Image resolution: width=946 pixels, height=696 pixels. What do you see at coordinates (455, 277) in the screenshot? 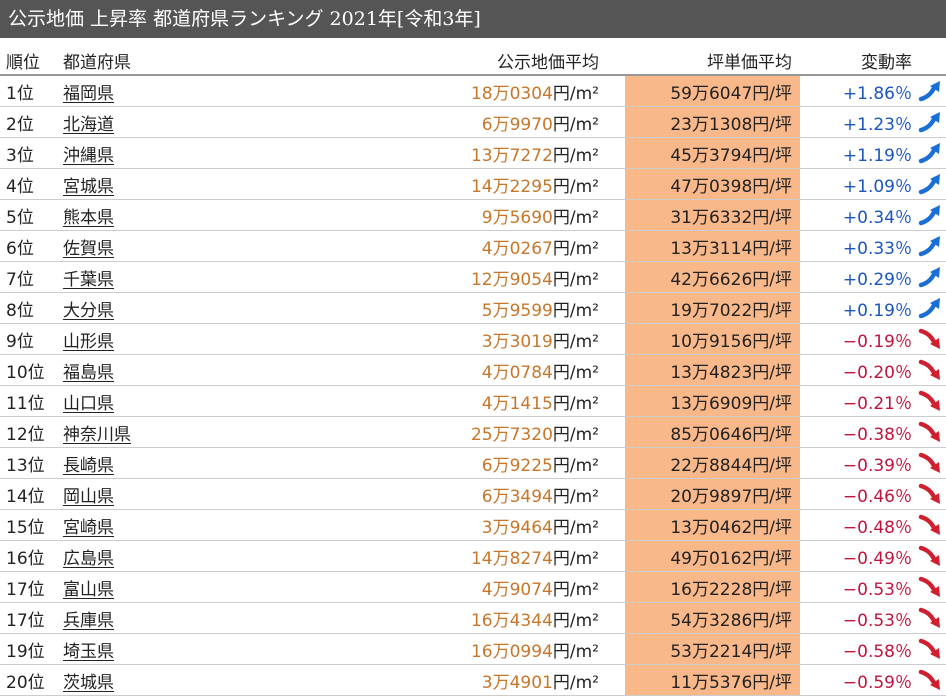
I see `avg-price-cell: 12万9054円/m²` at bounding box center [455, 277].